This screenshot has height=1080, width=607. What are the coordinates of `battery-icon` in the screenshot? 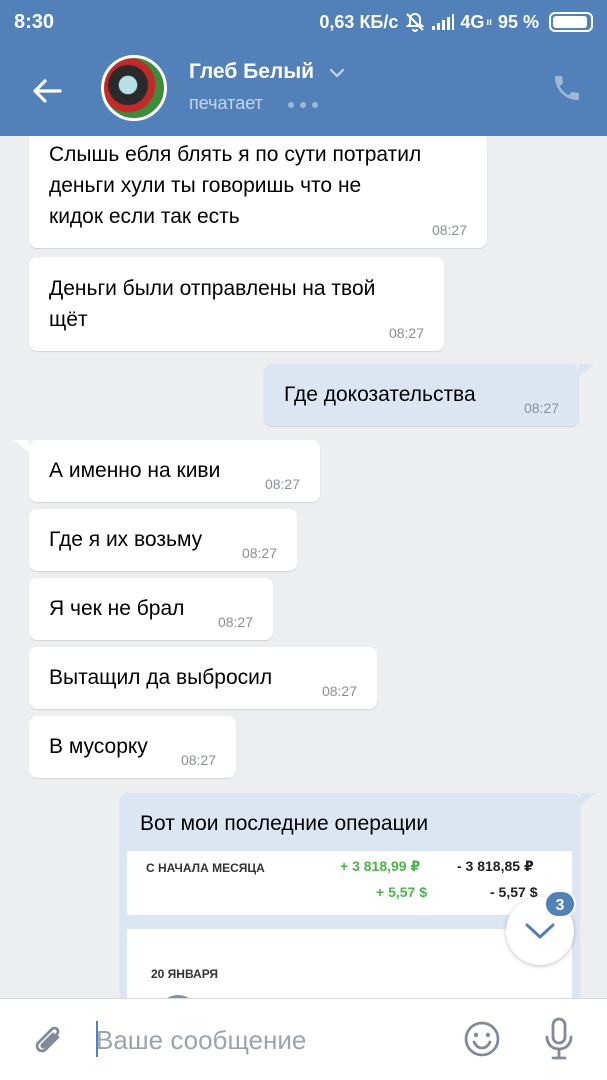 It's located at (571, 22).